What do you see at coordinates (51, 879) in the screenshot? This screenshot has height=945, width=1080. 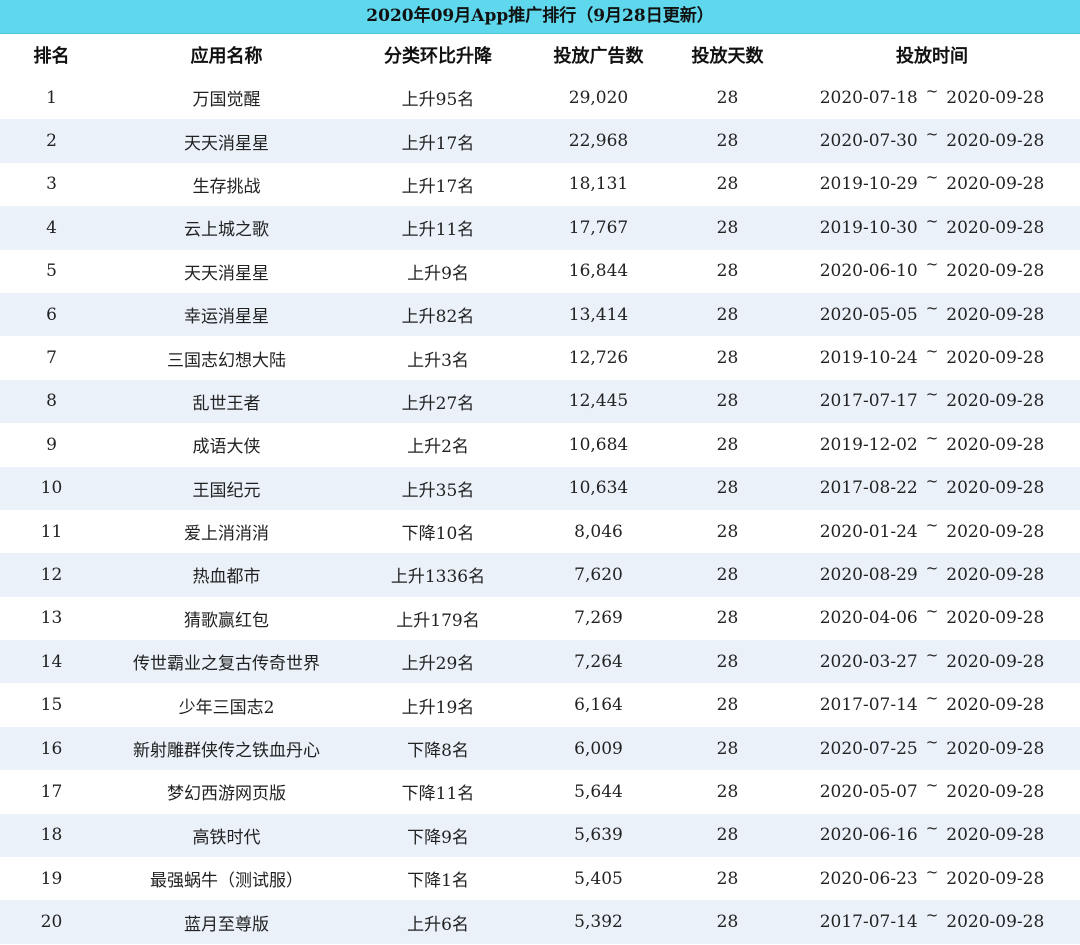 I see `cell-rank: 19` at bounding box center [51, 879].